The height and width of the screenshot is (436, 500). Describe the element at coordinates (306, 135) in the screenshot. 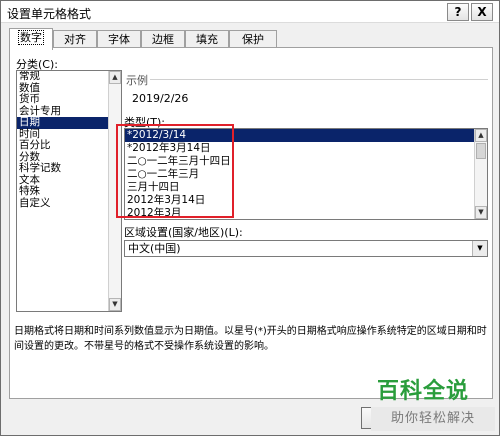

I see `type-item-selected: *2012/3/14` at that location.